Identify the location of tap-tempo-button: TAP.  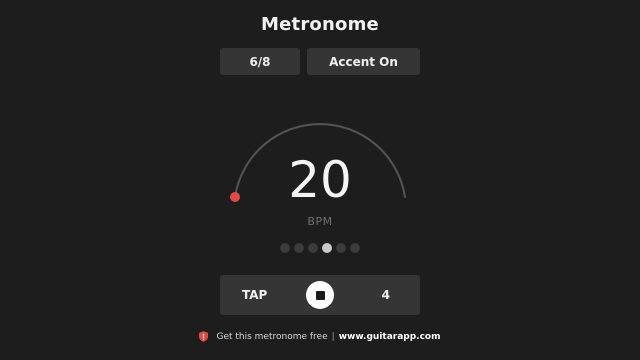
(254, 295).